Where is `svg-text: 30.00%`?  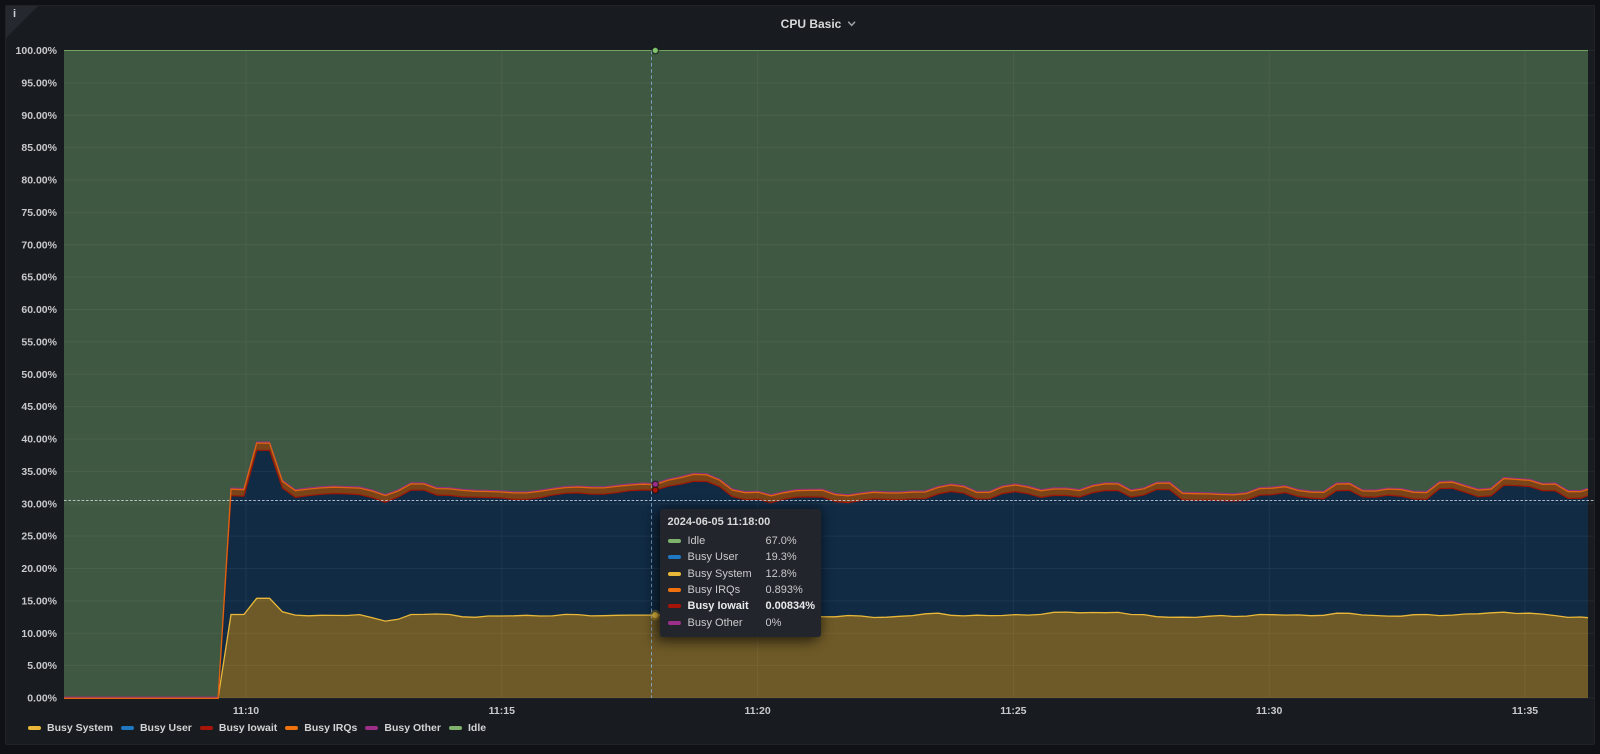 svg-text: 30.00% is located at coordinates (39, 504).